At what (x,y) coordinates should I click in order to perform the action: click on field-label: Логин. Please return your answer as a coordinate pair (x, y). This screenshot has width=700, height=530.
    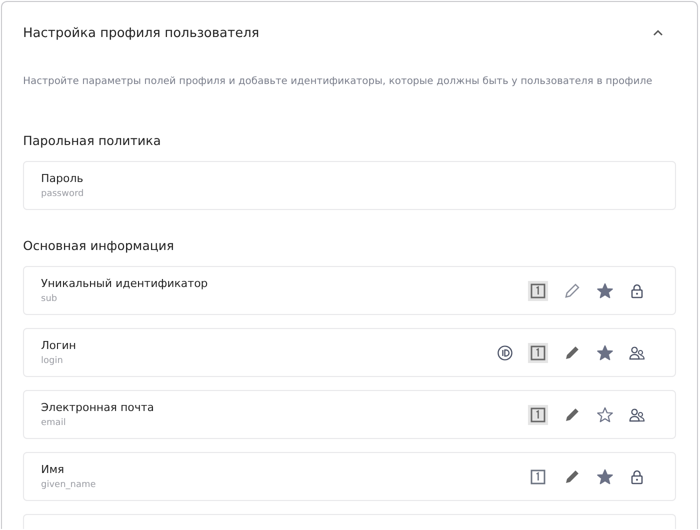
    Looking at the image, I should click on (59, 345).